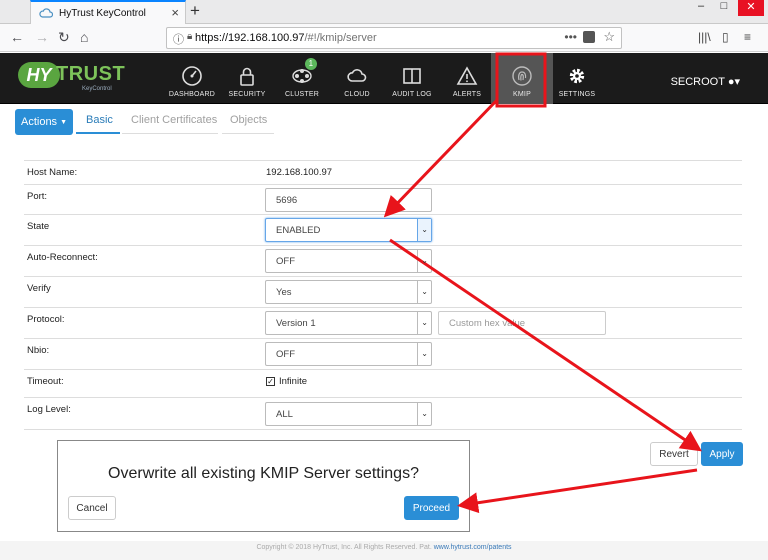 The image size is (768, 560). Describe the element at coordinates (704, 37) in the screenshot. I see `library-icon: |||\` at that location.